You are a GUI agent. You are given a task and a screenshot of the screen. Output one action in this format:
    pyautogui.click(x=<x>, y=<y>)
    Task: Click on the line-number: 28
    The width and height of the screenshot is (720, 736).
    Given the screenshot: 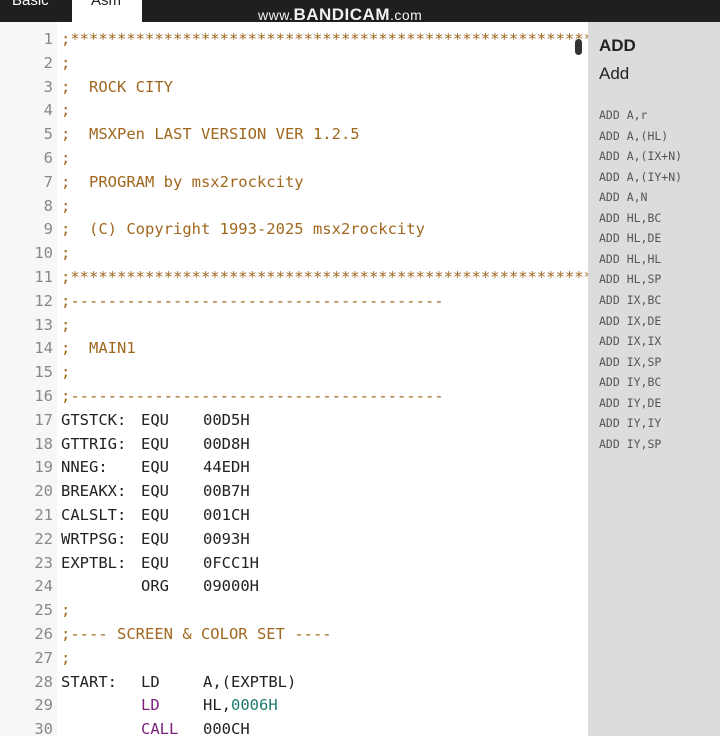 What is the action you would take?
    pyautogui.click(x=43, y=681)
    